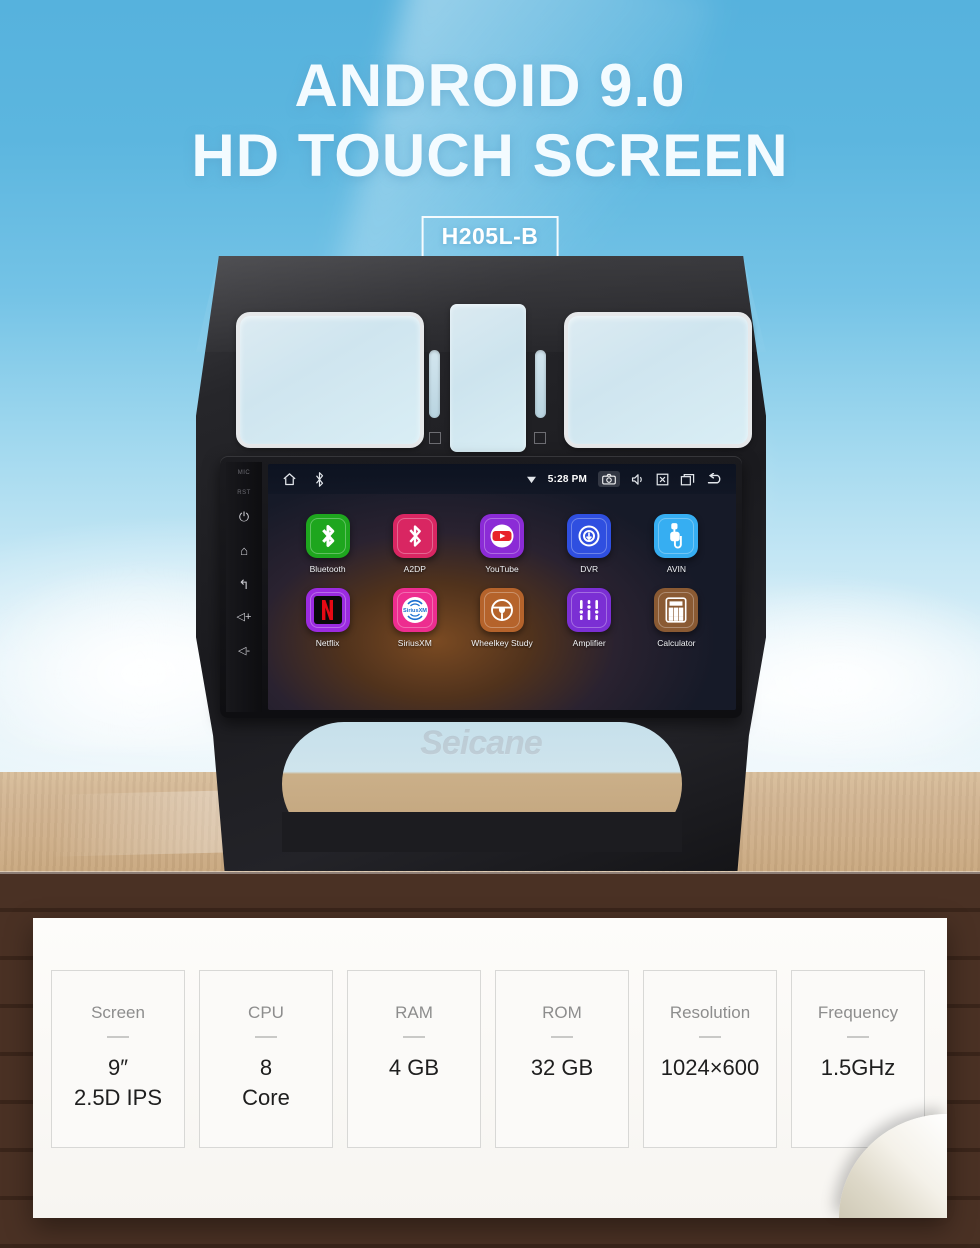  Describe the element at coordinates (244, 550) in the screenshot. I see `home-button: ⌂` at that location.